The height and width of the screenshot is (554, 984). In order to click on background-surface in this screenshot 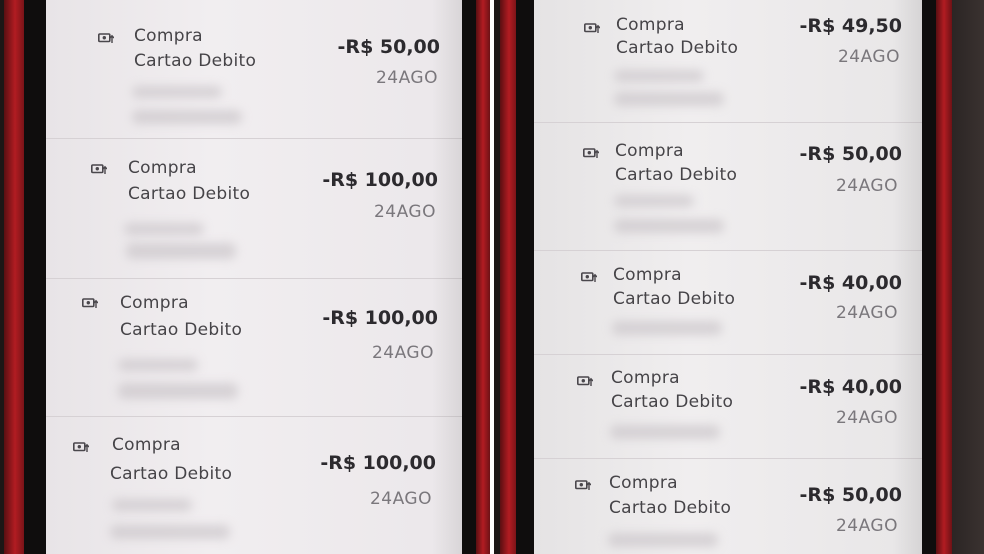, I will do `click(968, 277)`.